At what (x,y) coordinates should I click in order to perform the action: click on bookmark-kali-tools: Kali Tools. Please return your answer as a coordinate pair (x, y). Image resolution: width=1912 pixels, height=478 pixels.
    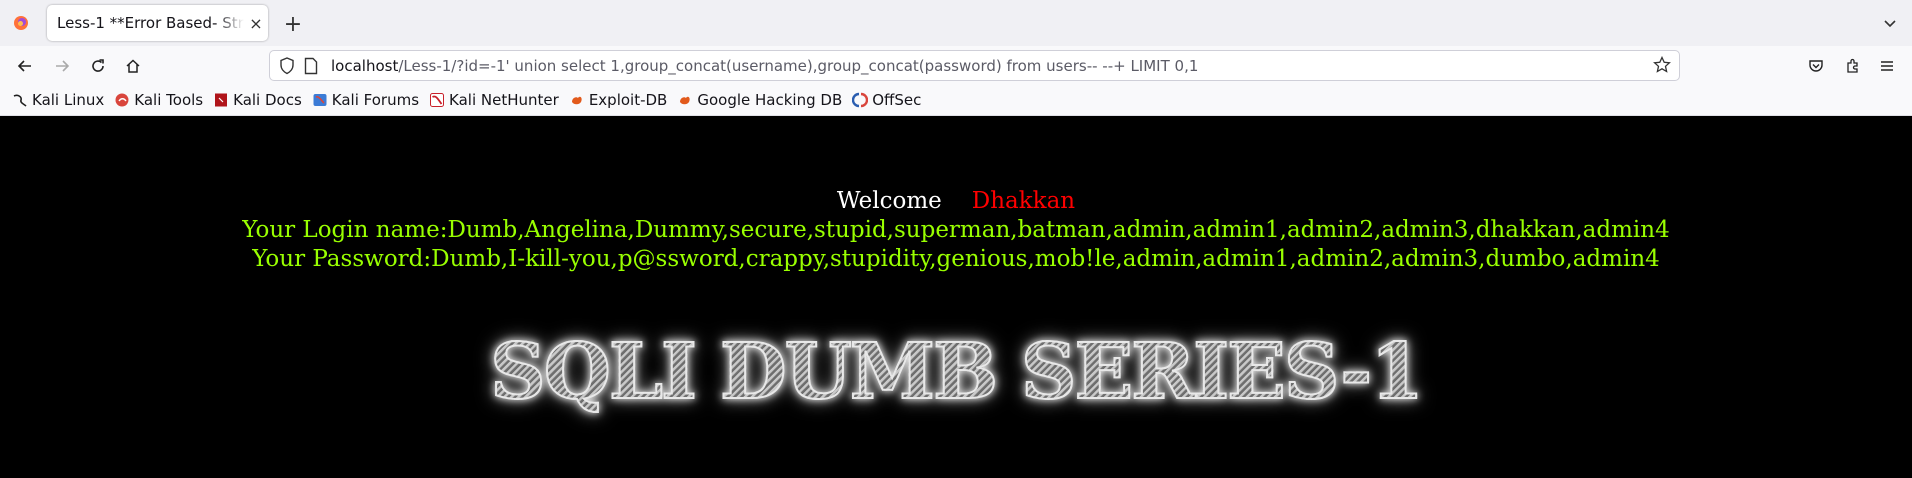
    Looking at the image, I should click on (158, 100).